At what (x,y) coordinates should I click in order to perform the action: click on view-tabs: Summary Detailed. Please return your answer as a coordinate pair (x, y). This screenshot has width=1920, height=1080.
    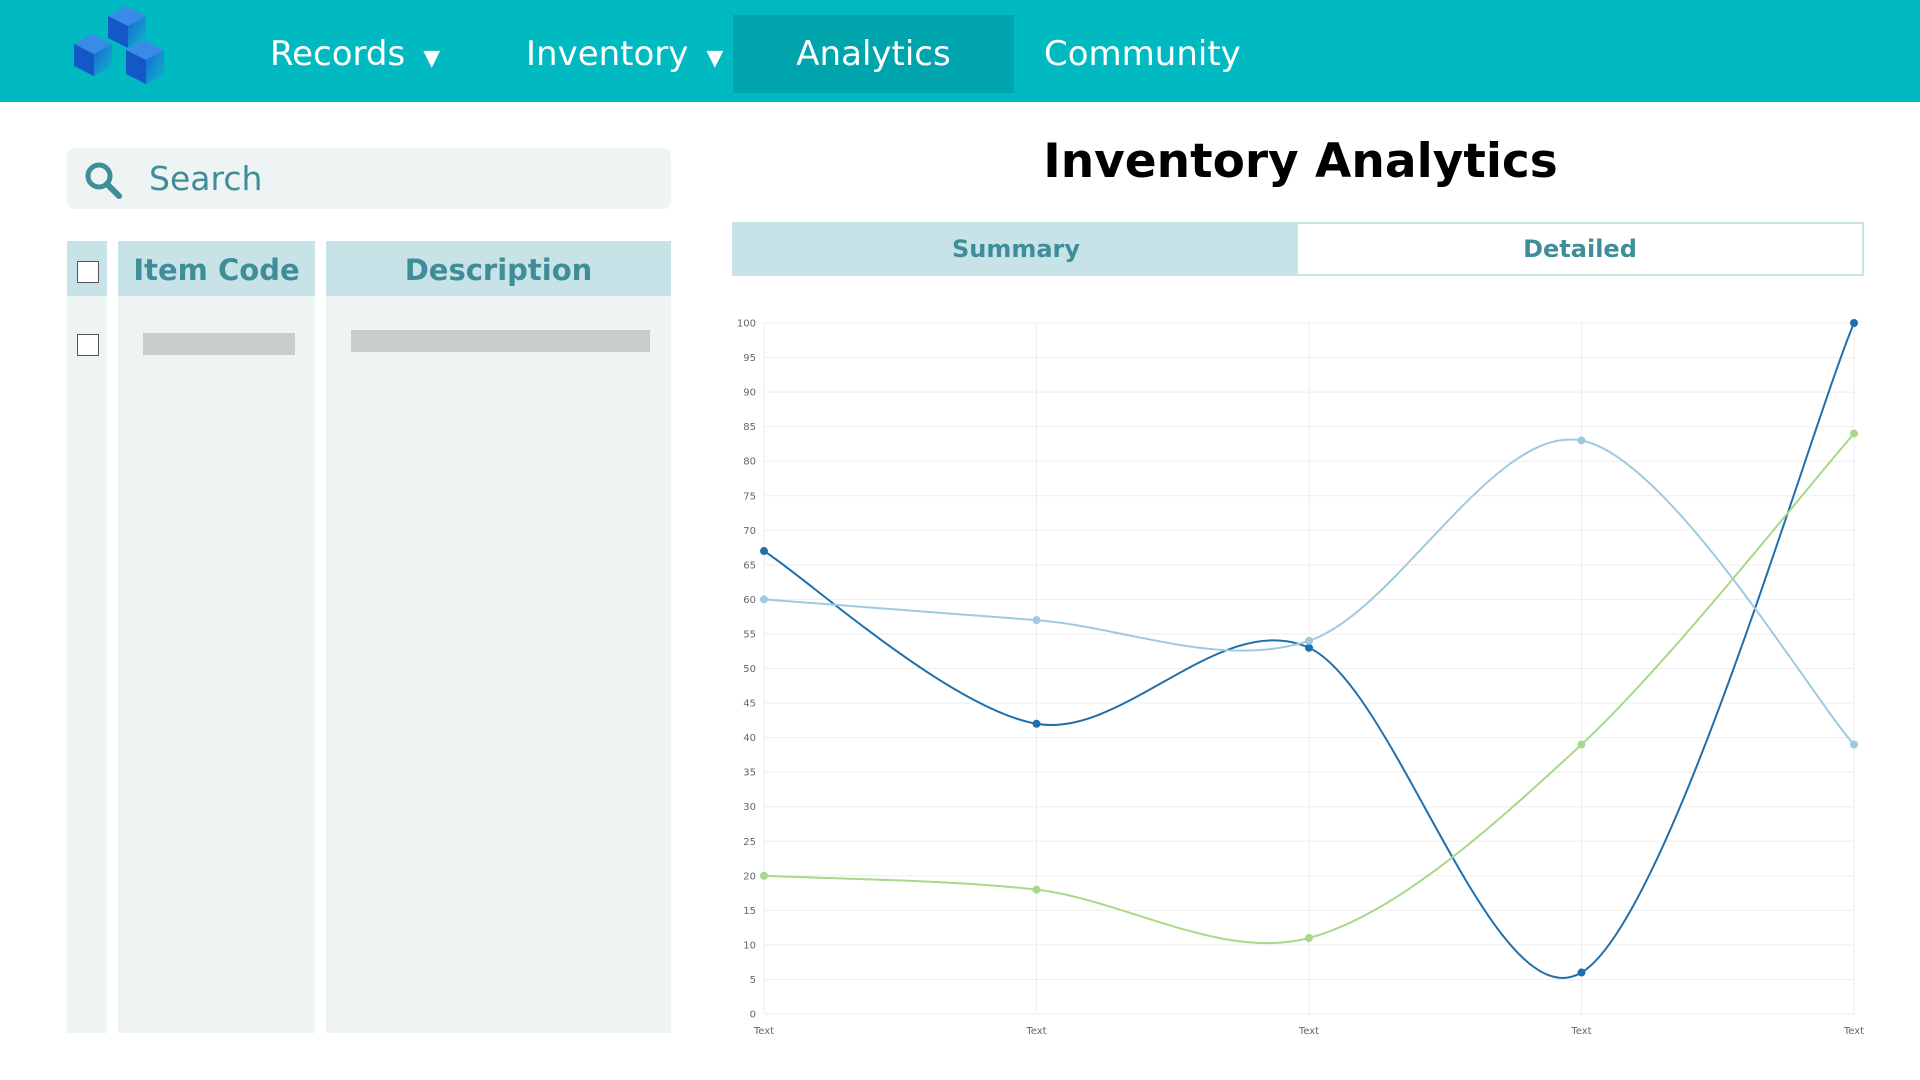
    Looking at the image, I should click on (1298, 249).